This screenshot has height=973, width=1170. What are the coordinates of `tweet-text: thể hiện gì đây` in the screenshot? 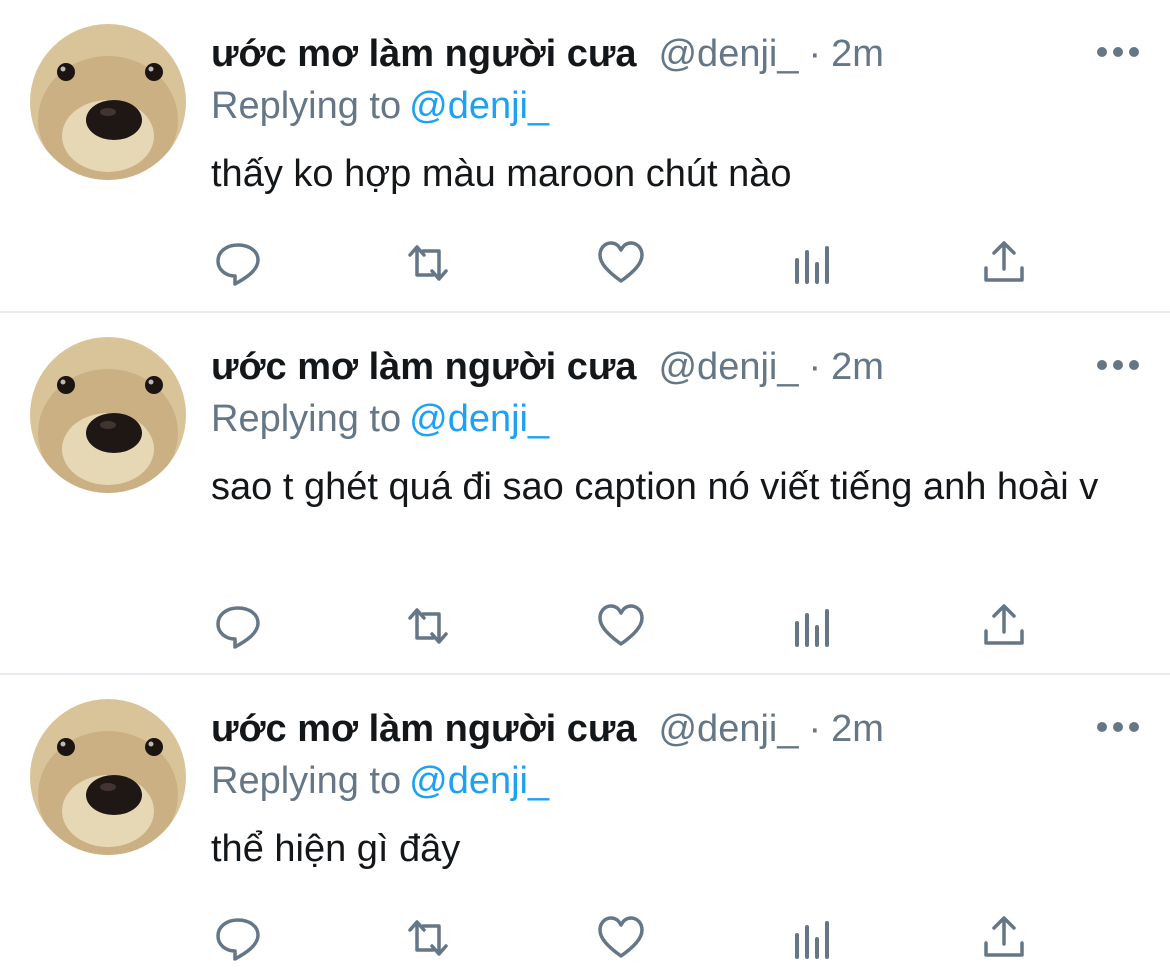 It's located at (336, 849).